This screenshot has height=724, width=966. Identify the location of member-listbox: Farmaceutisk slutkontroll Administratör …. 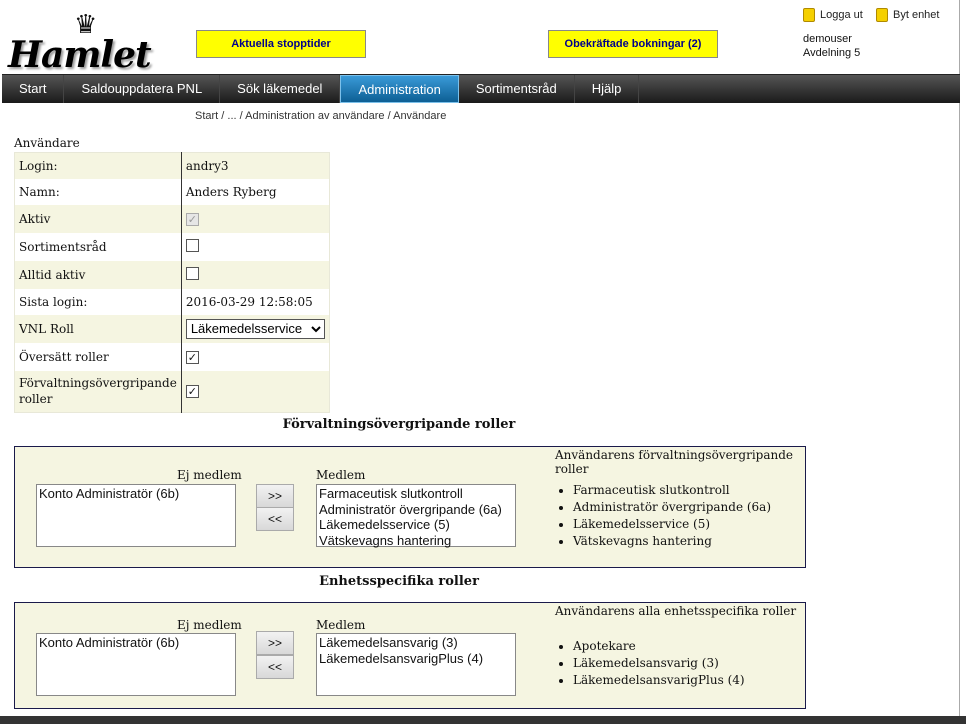
(416, 516).